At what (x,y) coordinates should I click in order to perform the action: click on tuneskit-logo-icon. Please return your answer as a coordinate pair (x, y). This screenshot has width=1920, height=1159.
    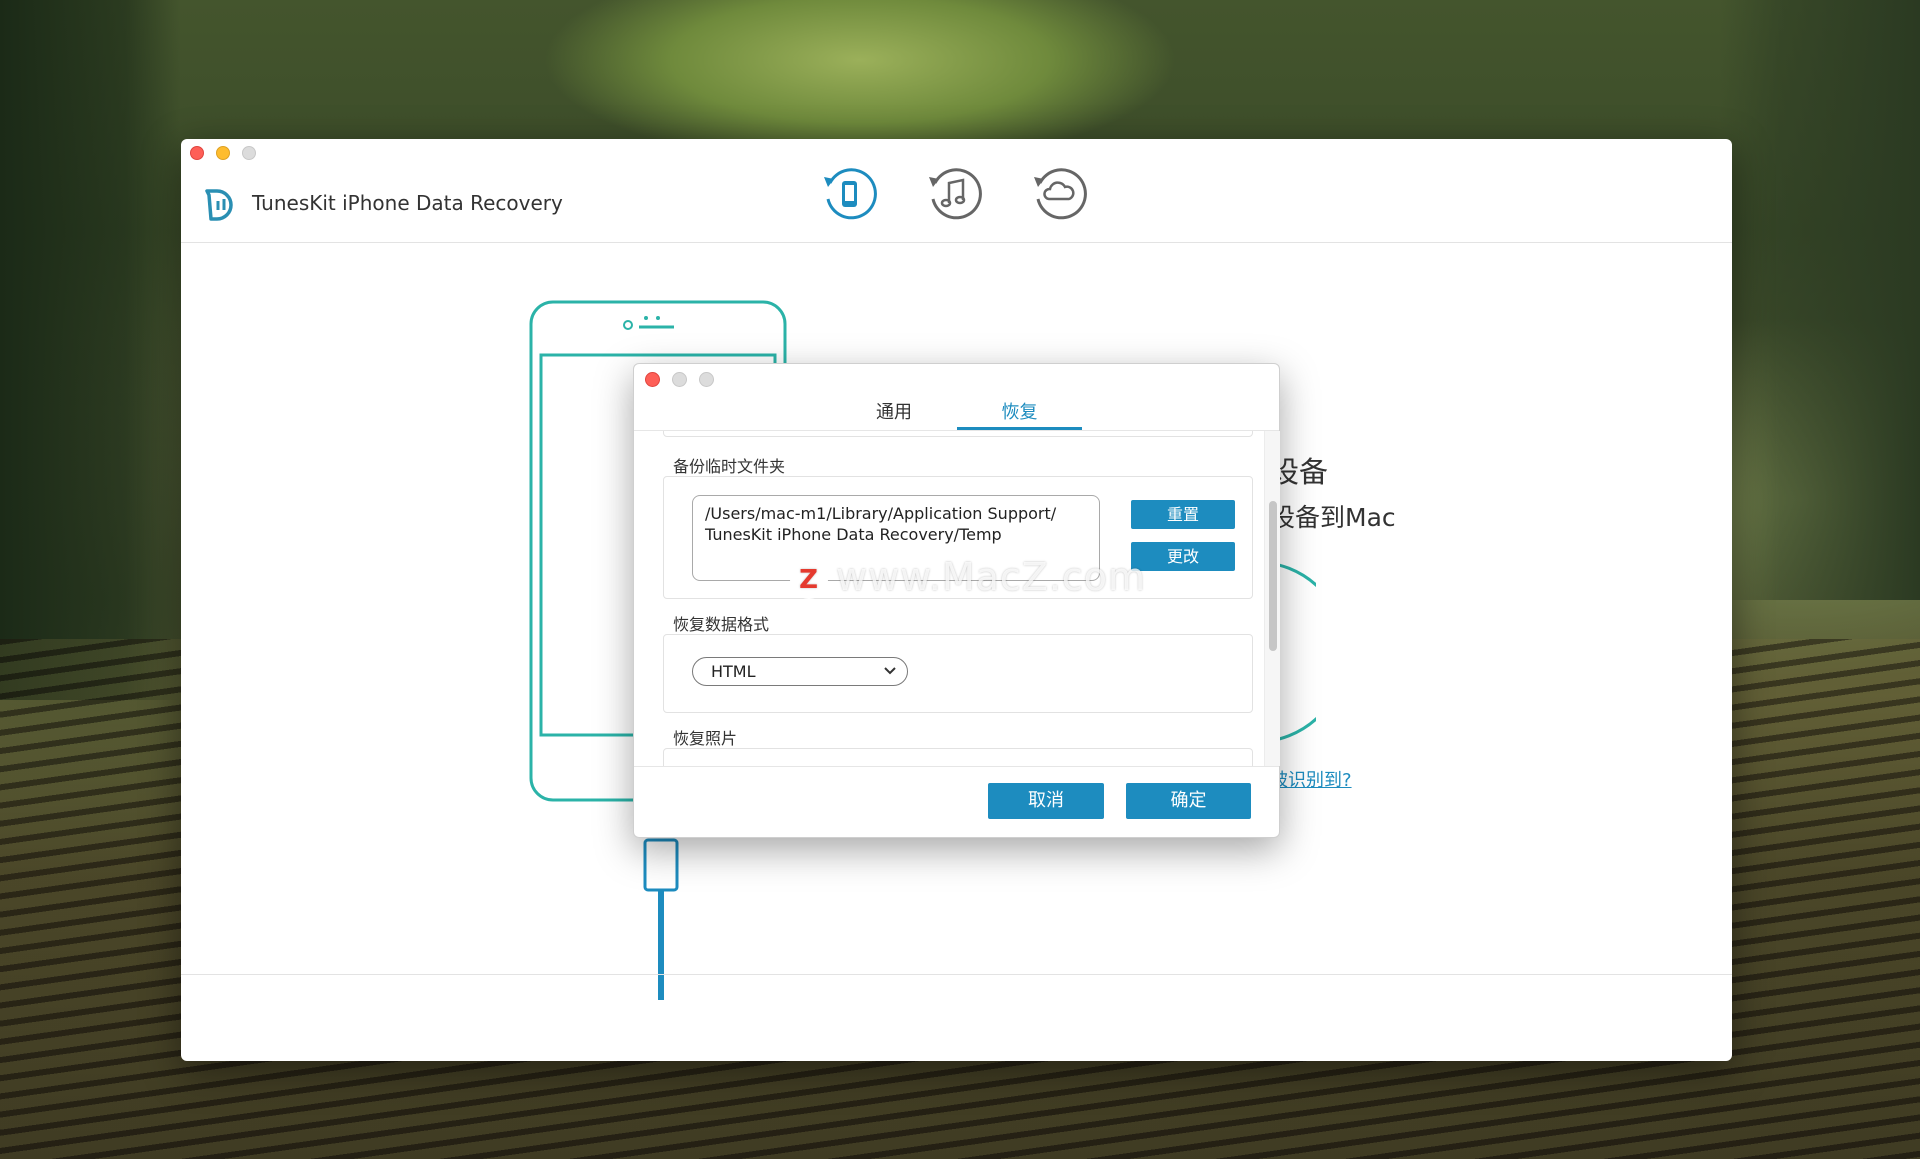
    Looking at the image, I should click on (219, 205).